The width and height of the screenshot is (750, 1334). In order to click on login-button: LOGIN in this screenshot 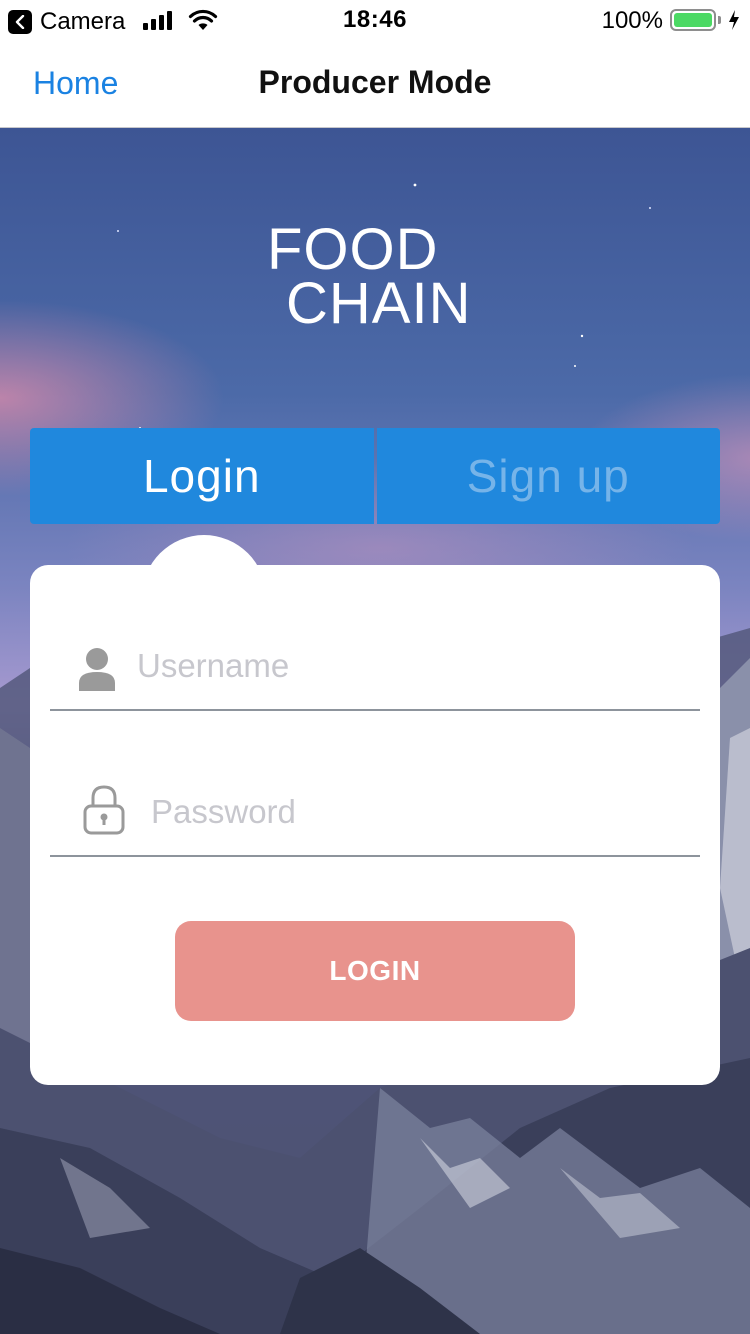, I will do `click(375, 971)`.